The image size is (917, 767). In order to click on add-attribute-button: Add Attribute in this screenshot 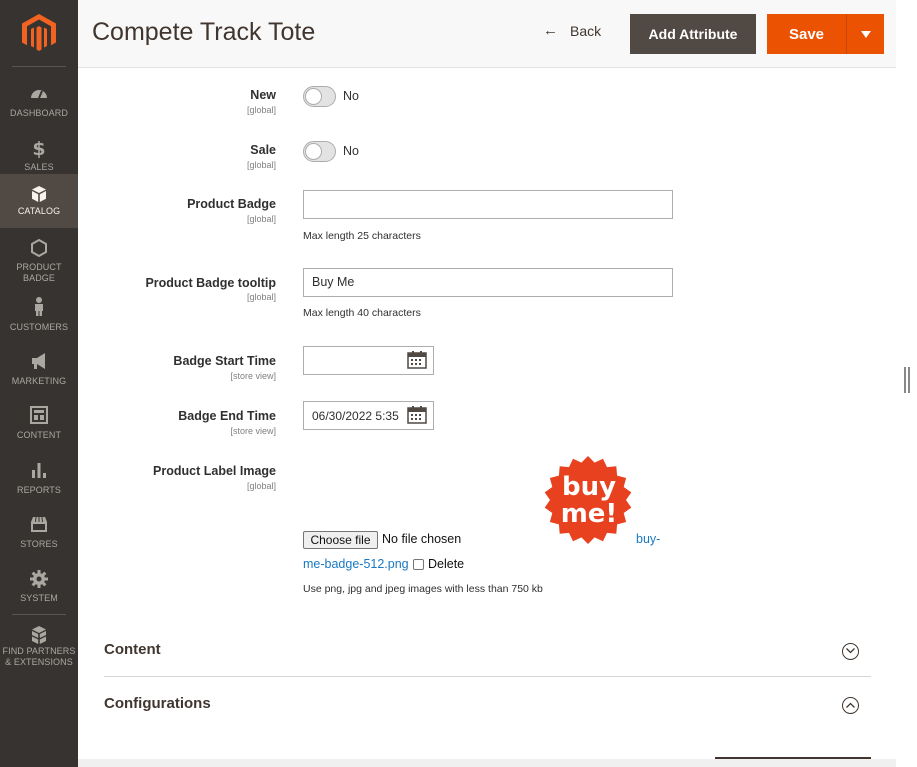, I will do `click(693, 34)`.